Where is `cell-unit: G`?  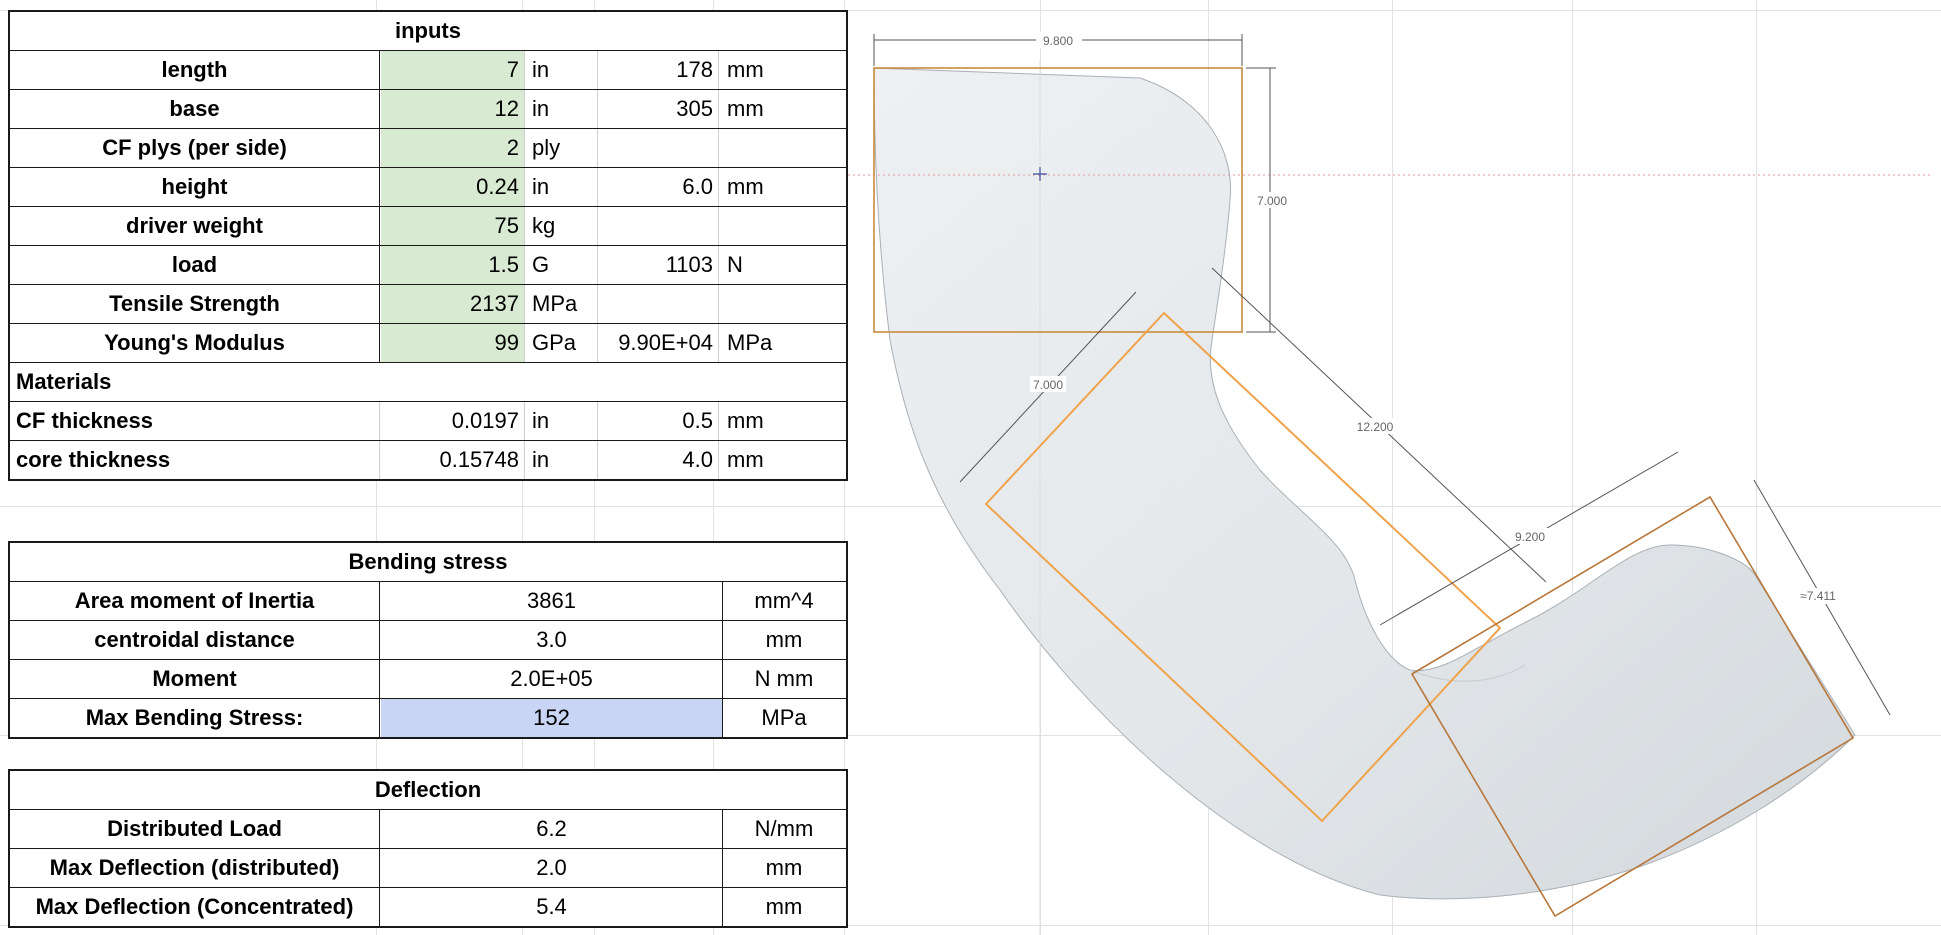 cell-unit: G is located at coordinates (562, 265).